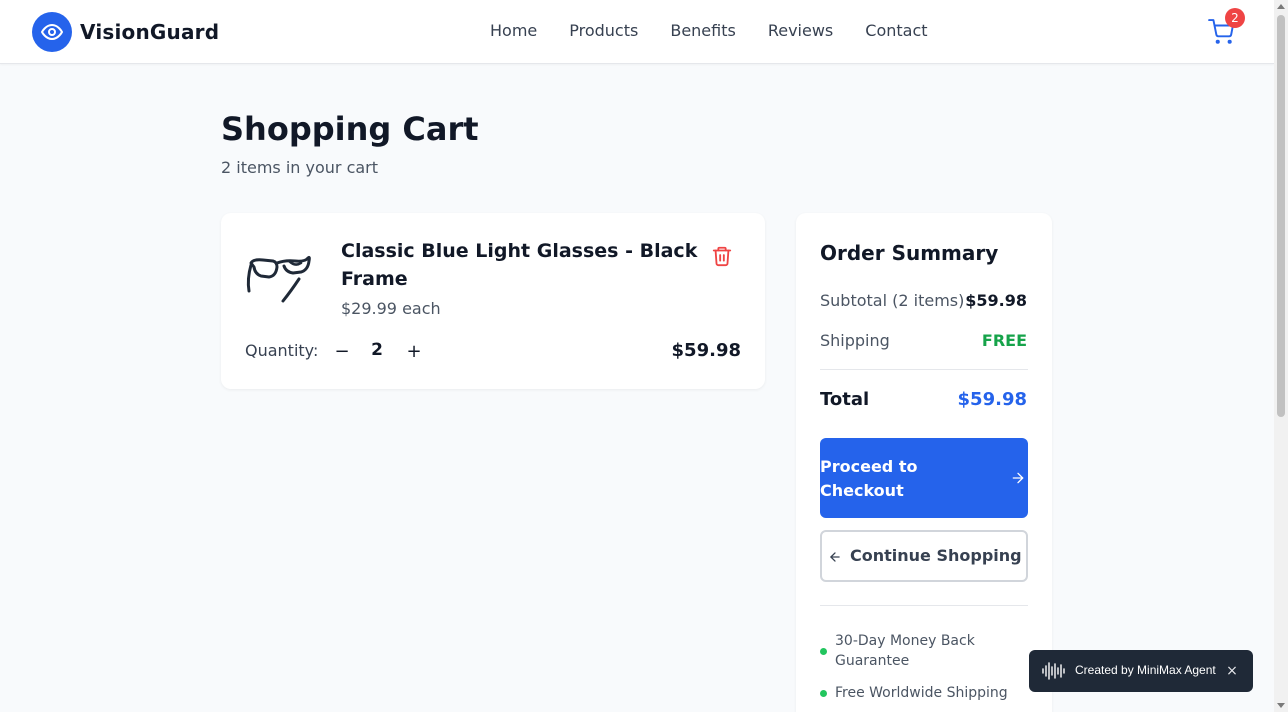 The width and height of the screenshot is (1288, 712). Describe the element at coordinates (1281, 6) in the screenshot. I see `scroll-up-icon` at that location.